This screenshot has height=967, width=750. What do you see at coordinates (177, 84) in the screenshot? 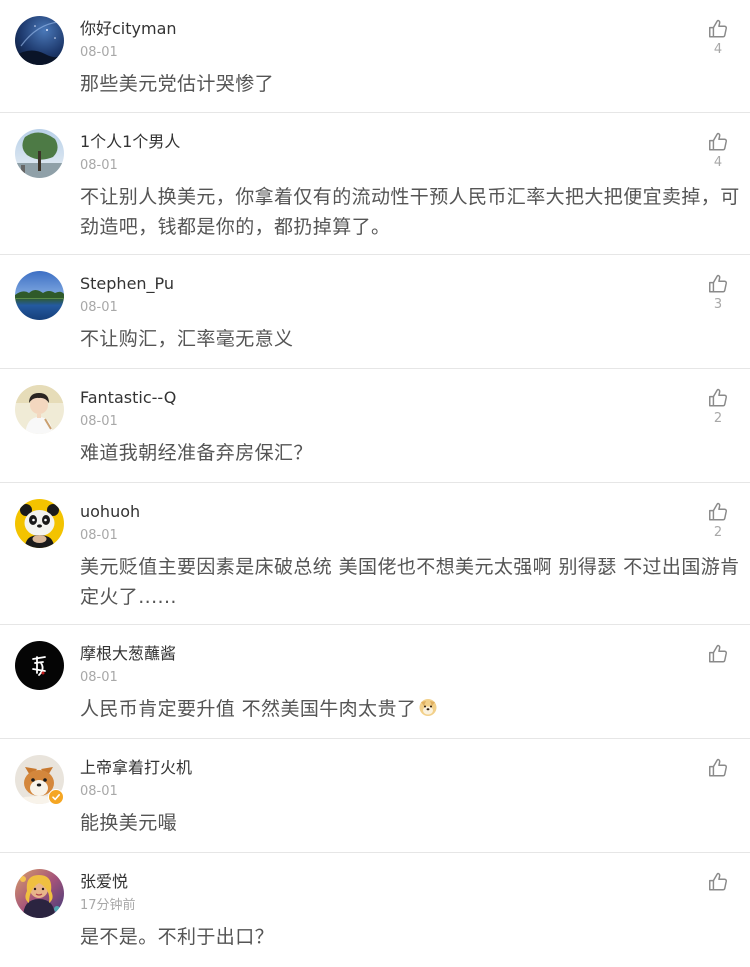
I see `comment-text-content: 那些美元党估计哭惨了` at bounding box center [177, 84].